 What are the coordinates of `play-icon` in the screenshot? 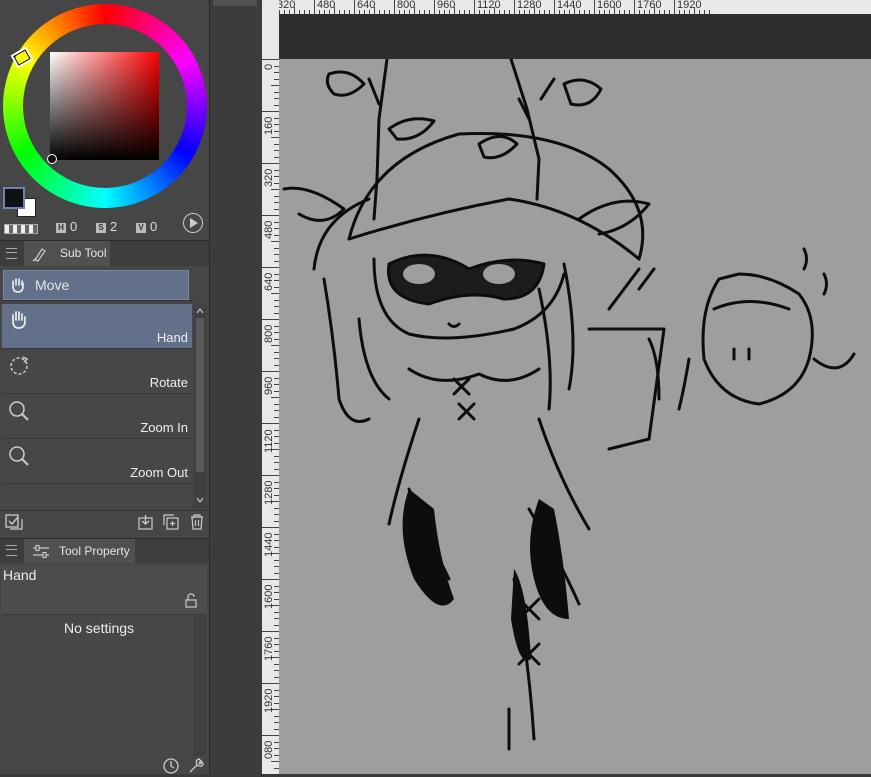 It's located at (193, 223).